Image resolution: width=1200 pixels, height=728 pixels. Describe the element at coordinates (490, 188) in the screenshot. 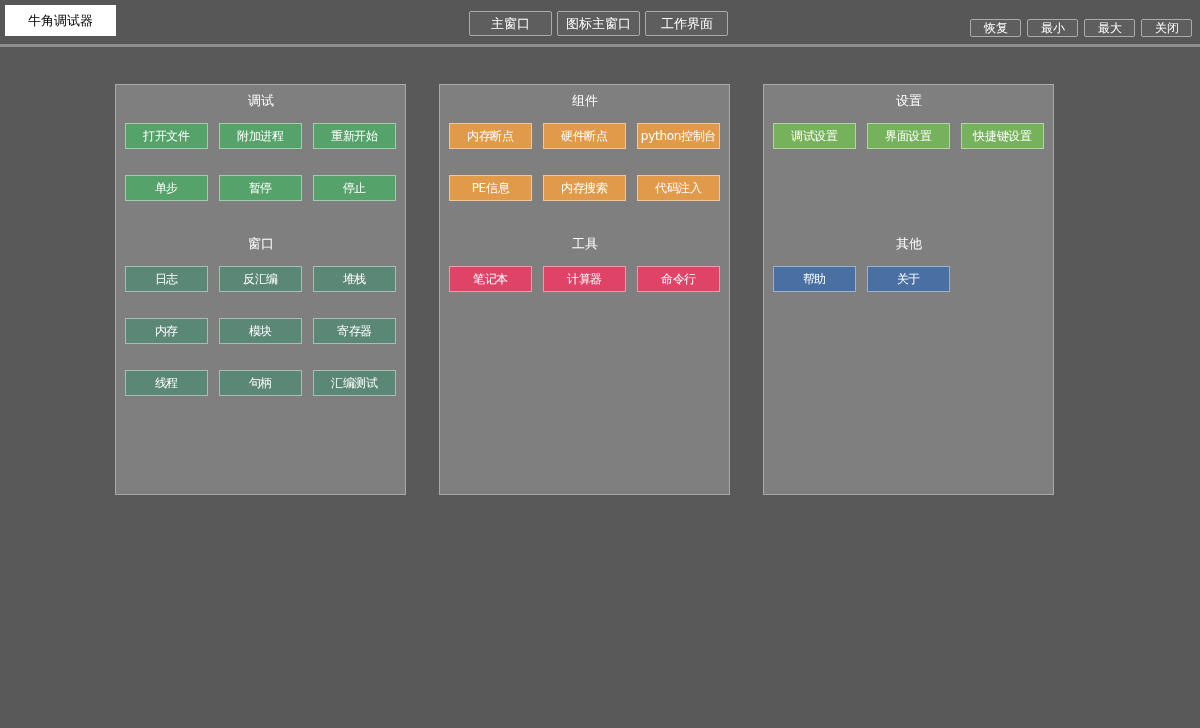

I see `action-button: PE信息` at that location.